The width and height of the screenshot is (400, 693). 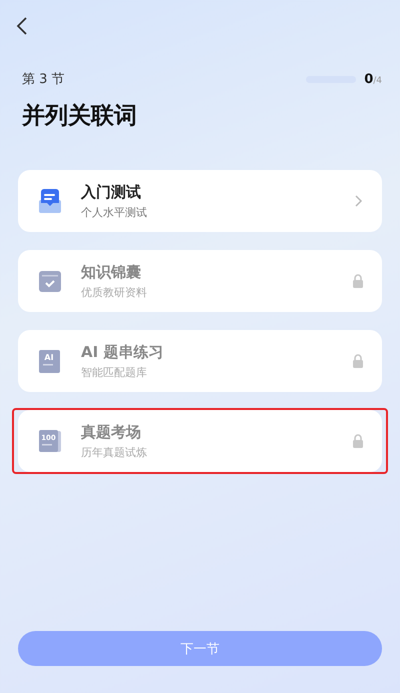 I want to click on lesson-card: AI AI 题串练习 智能匹配题库, so click(x=200, y=361).